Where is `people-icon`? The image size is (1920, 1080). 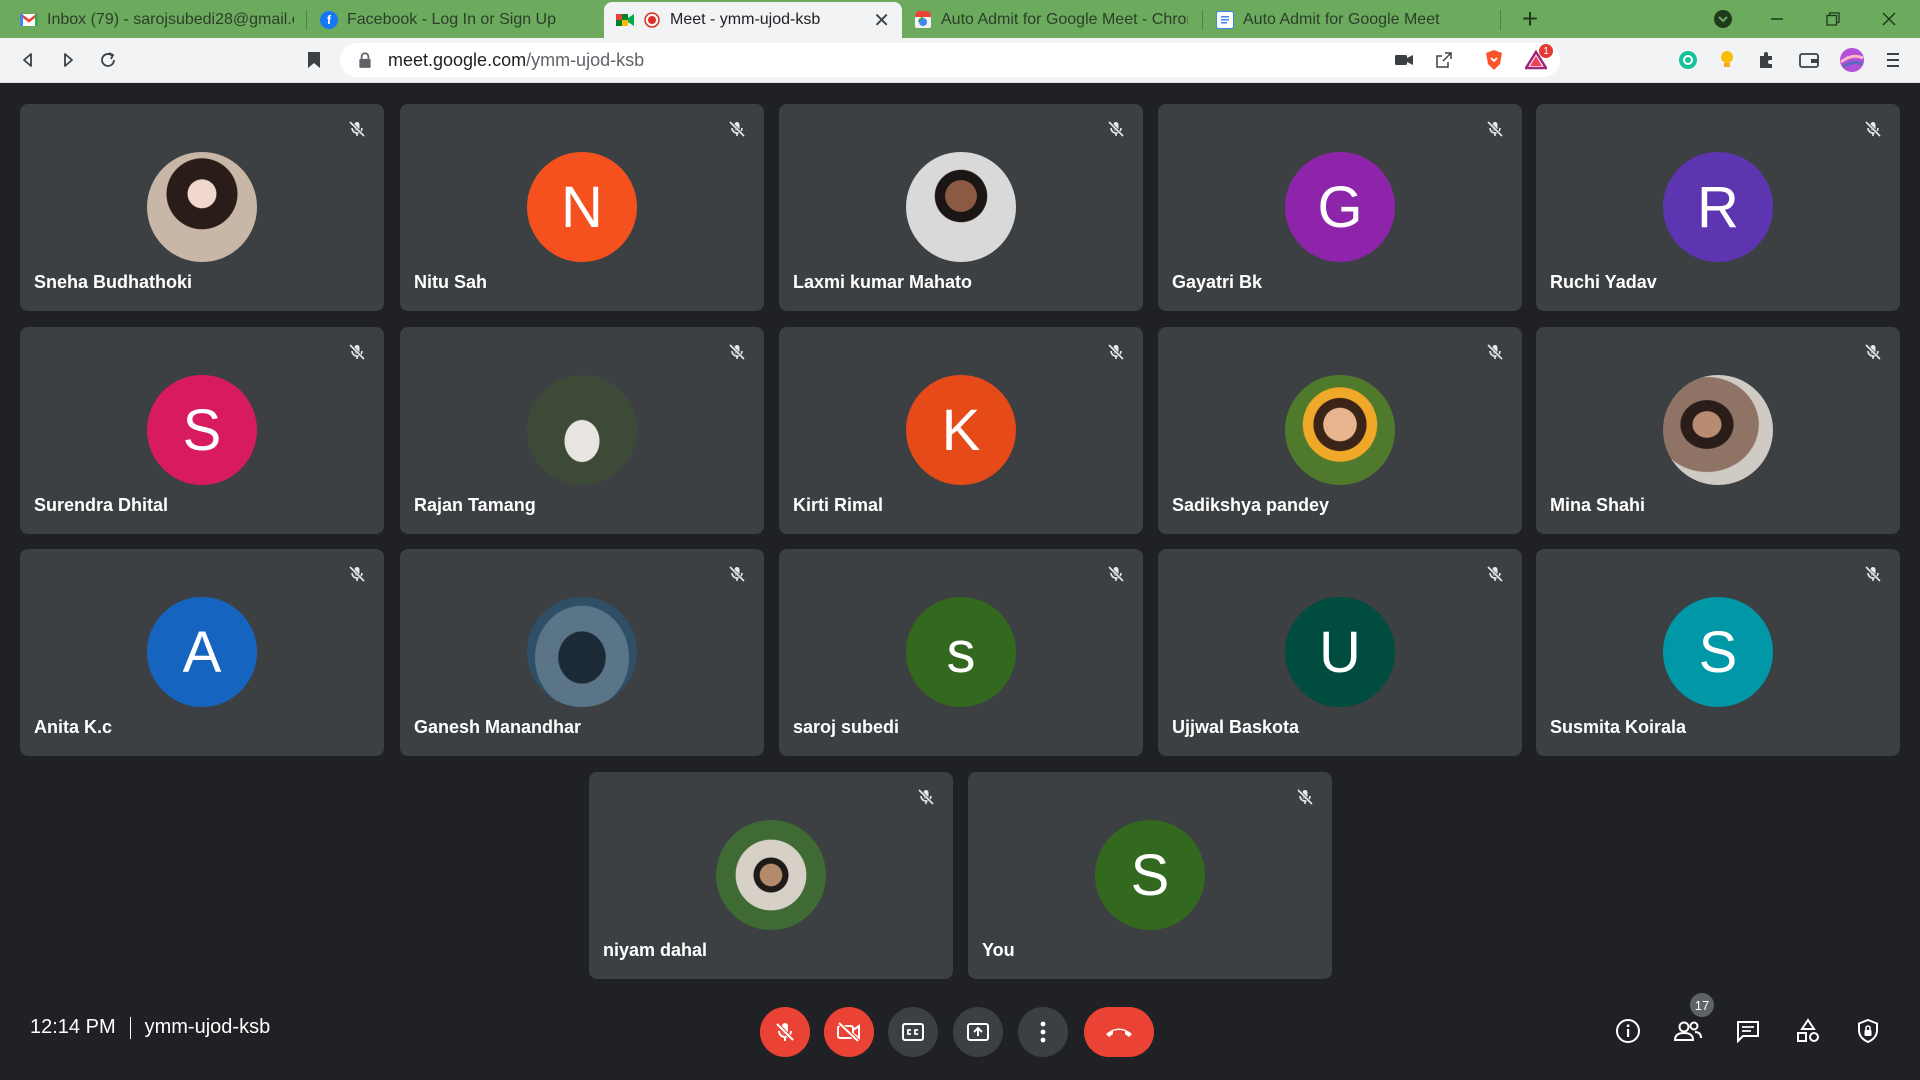
people-icon is located at coordinates (1688, 1031).